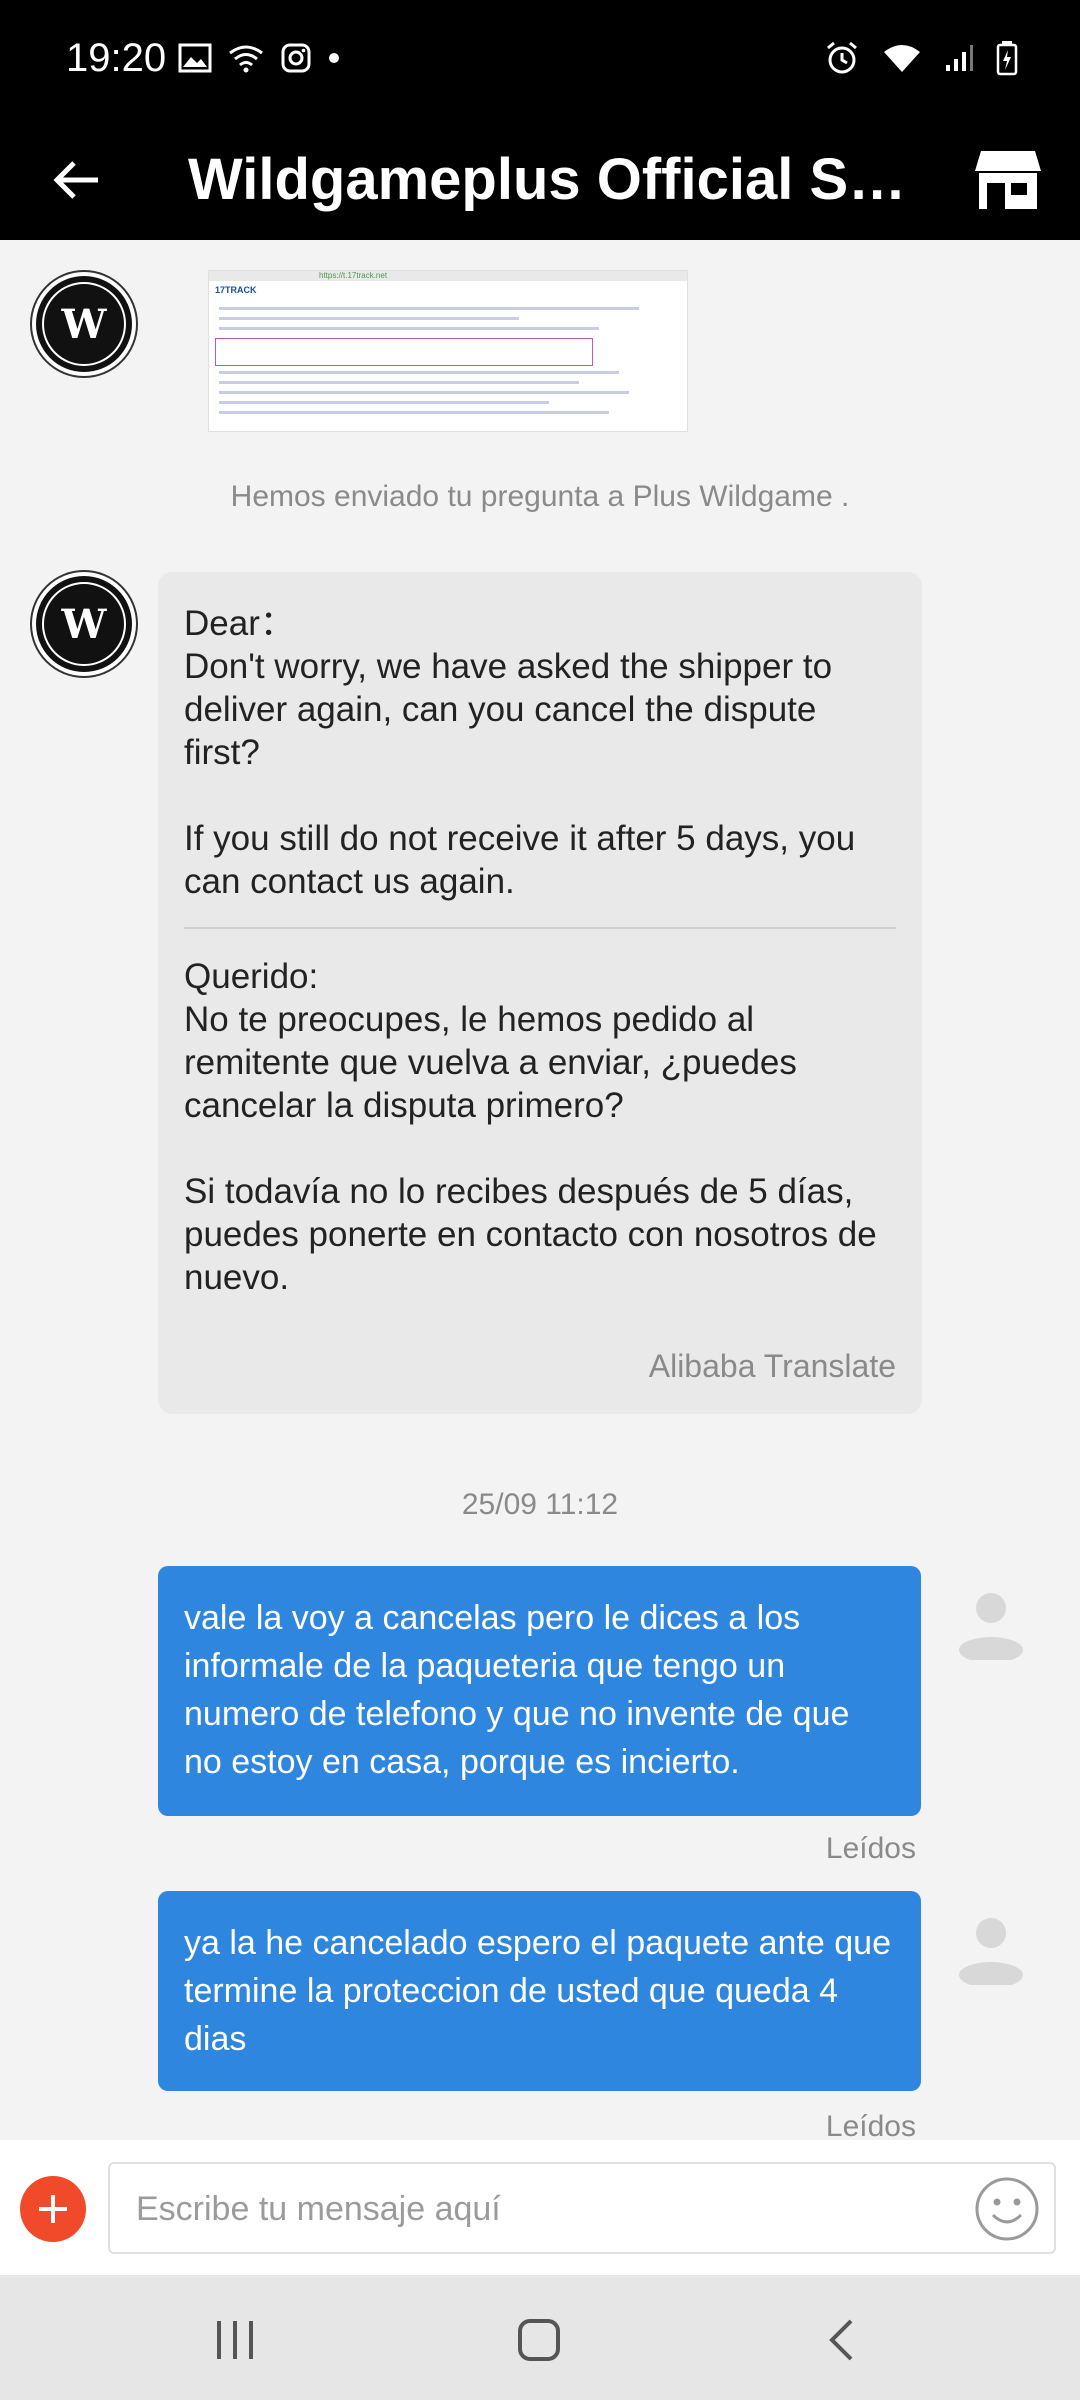  I want to click on system-nav-bar, so click(540, 2337).